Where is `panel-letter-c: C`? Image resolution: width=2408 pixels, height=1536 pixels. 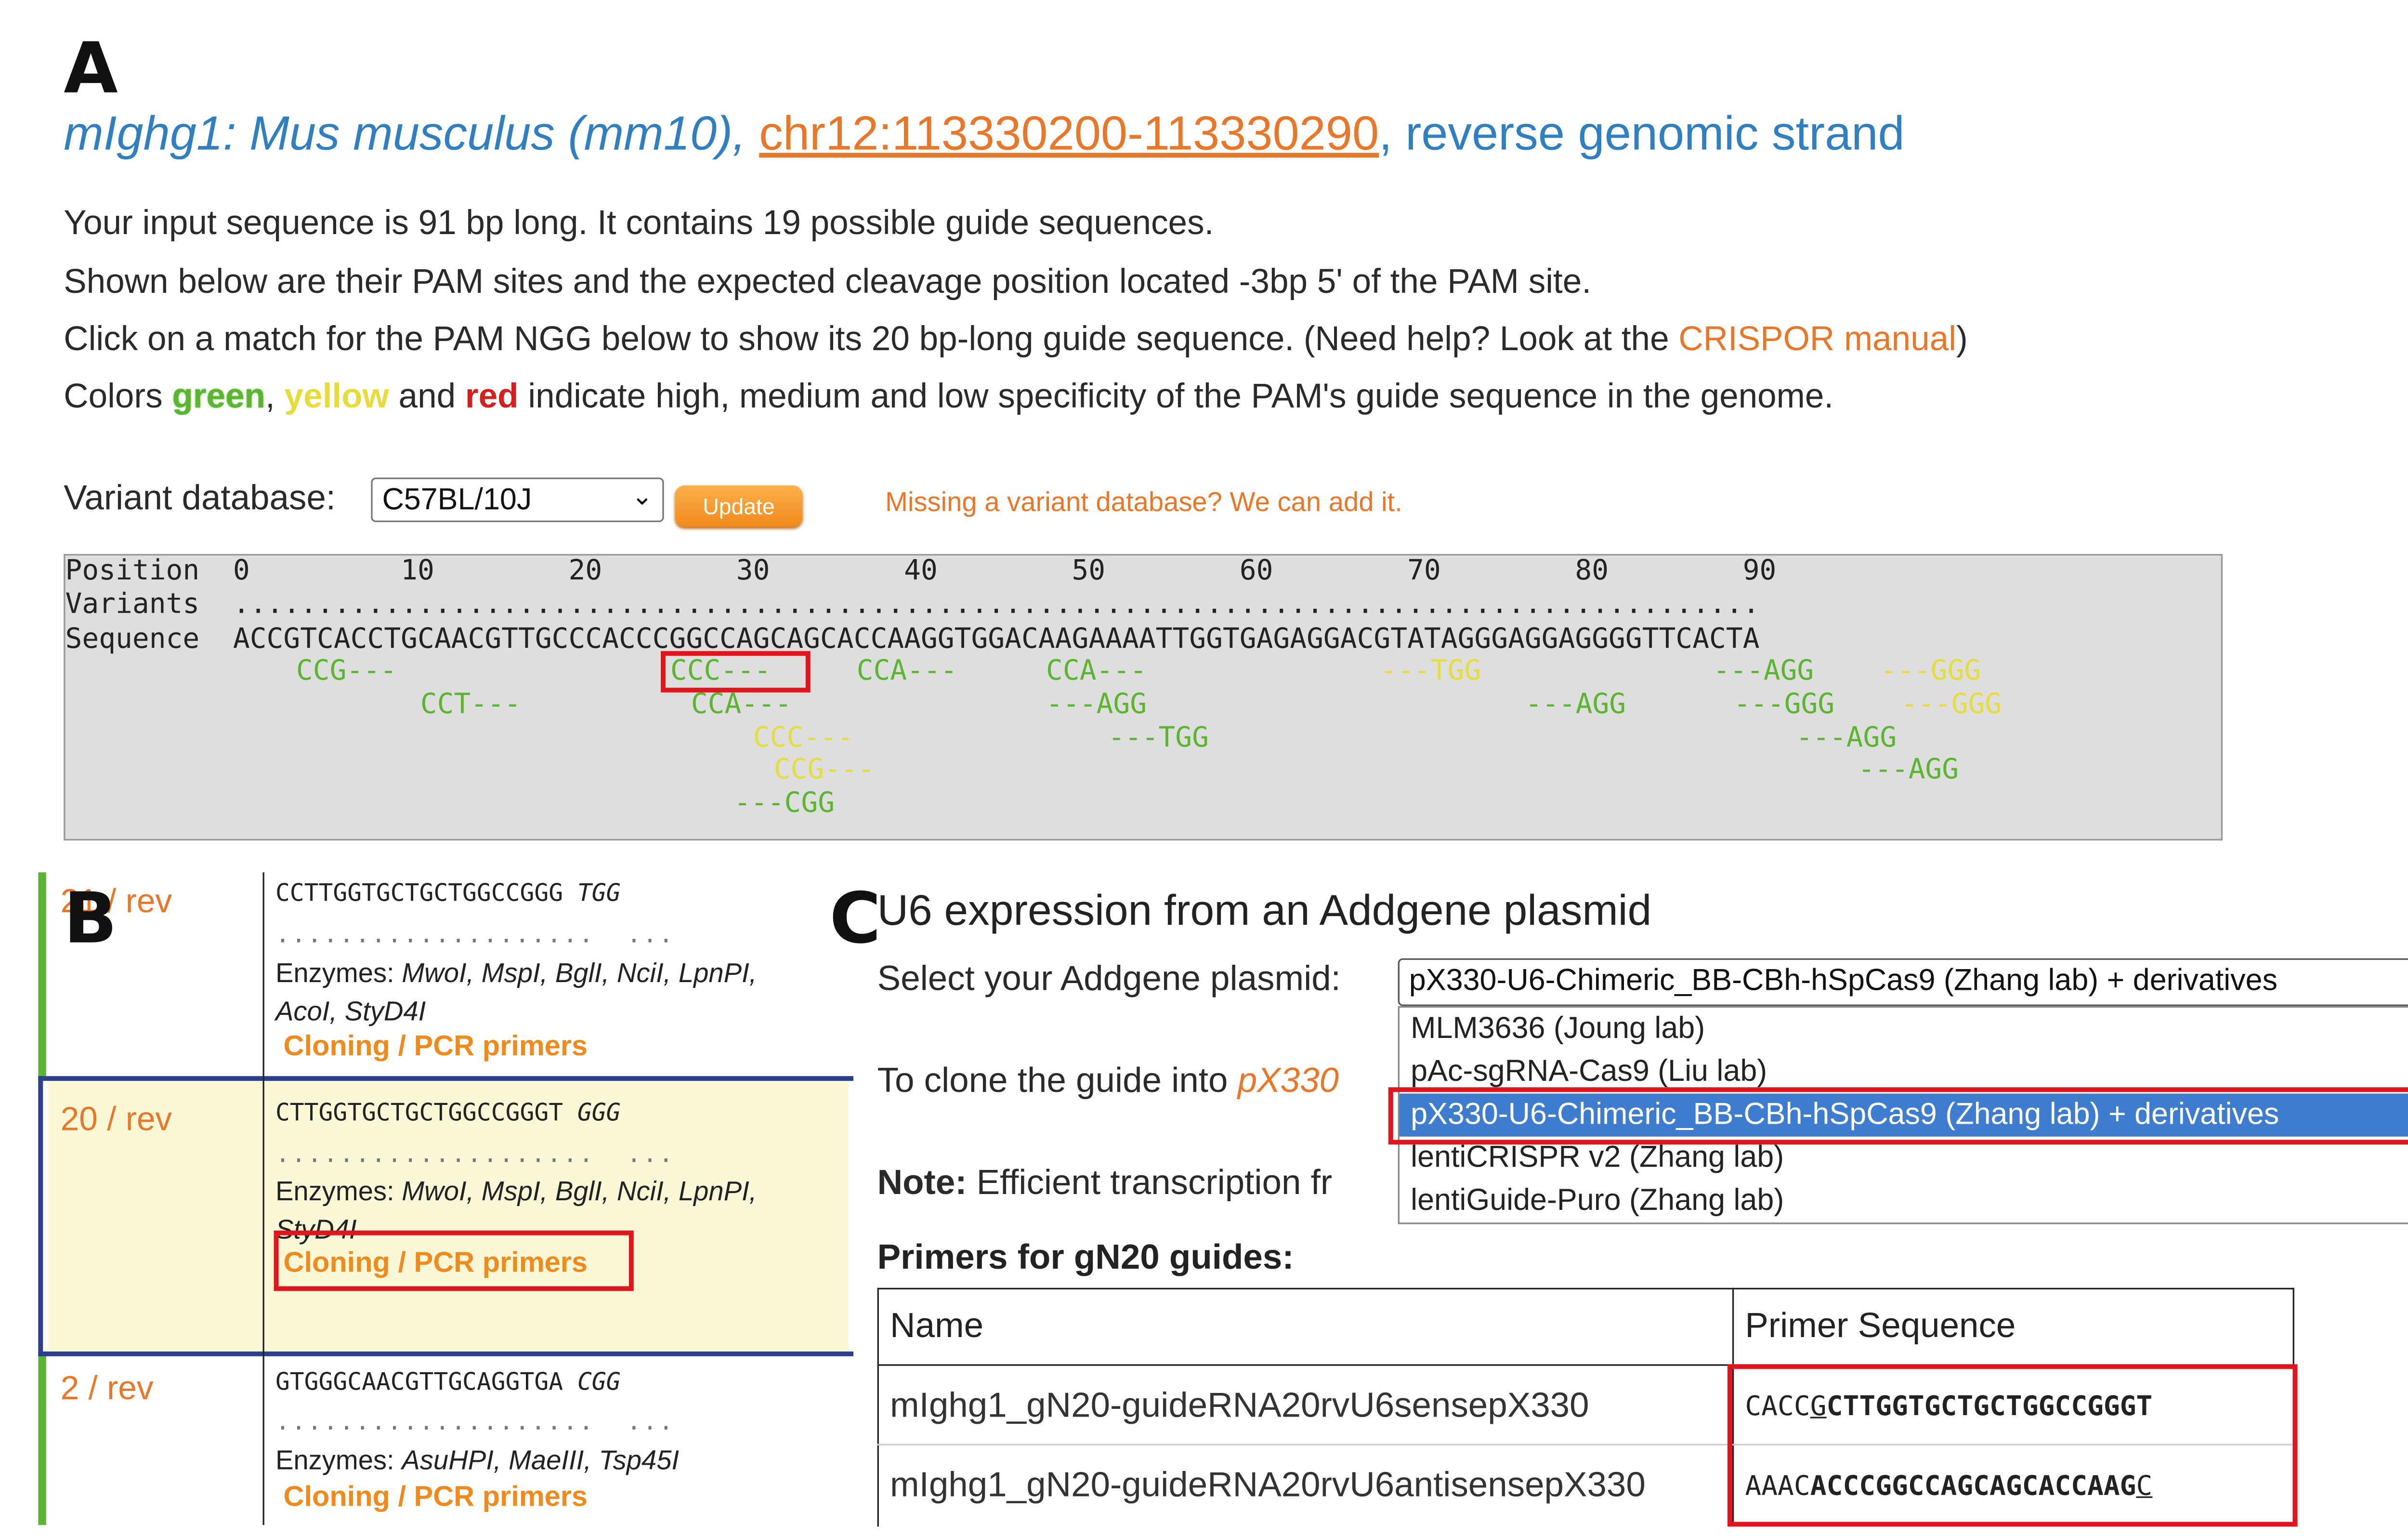
panel-letter-c: C is located at coordinates (855, 919).